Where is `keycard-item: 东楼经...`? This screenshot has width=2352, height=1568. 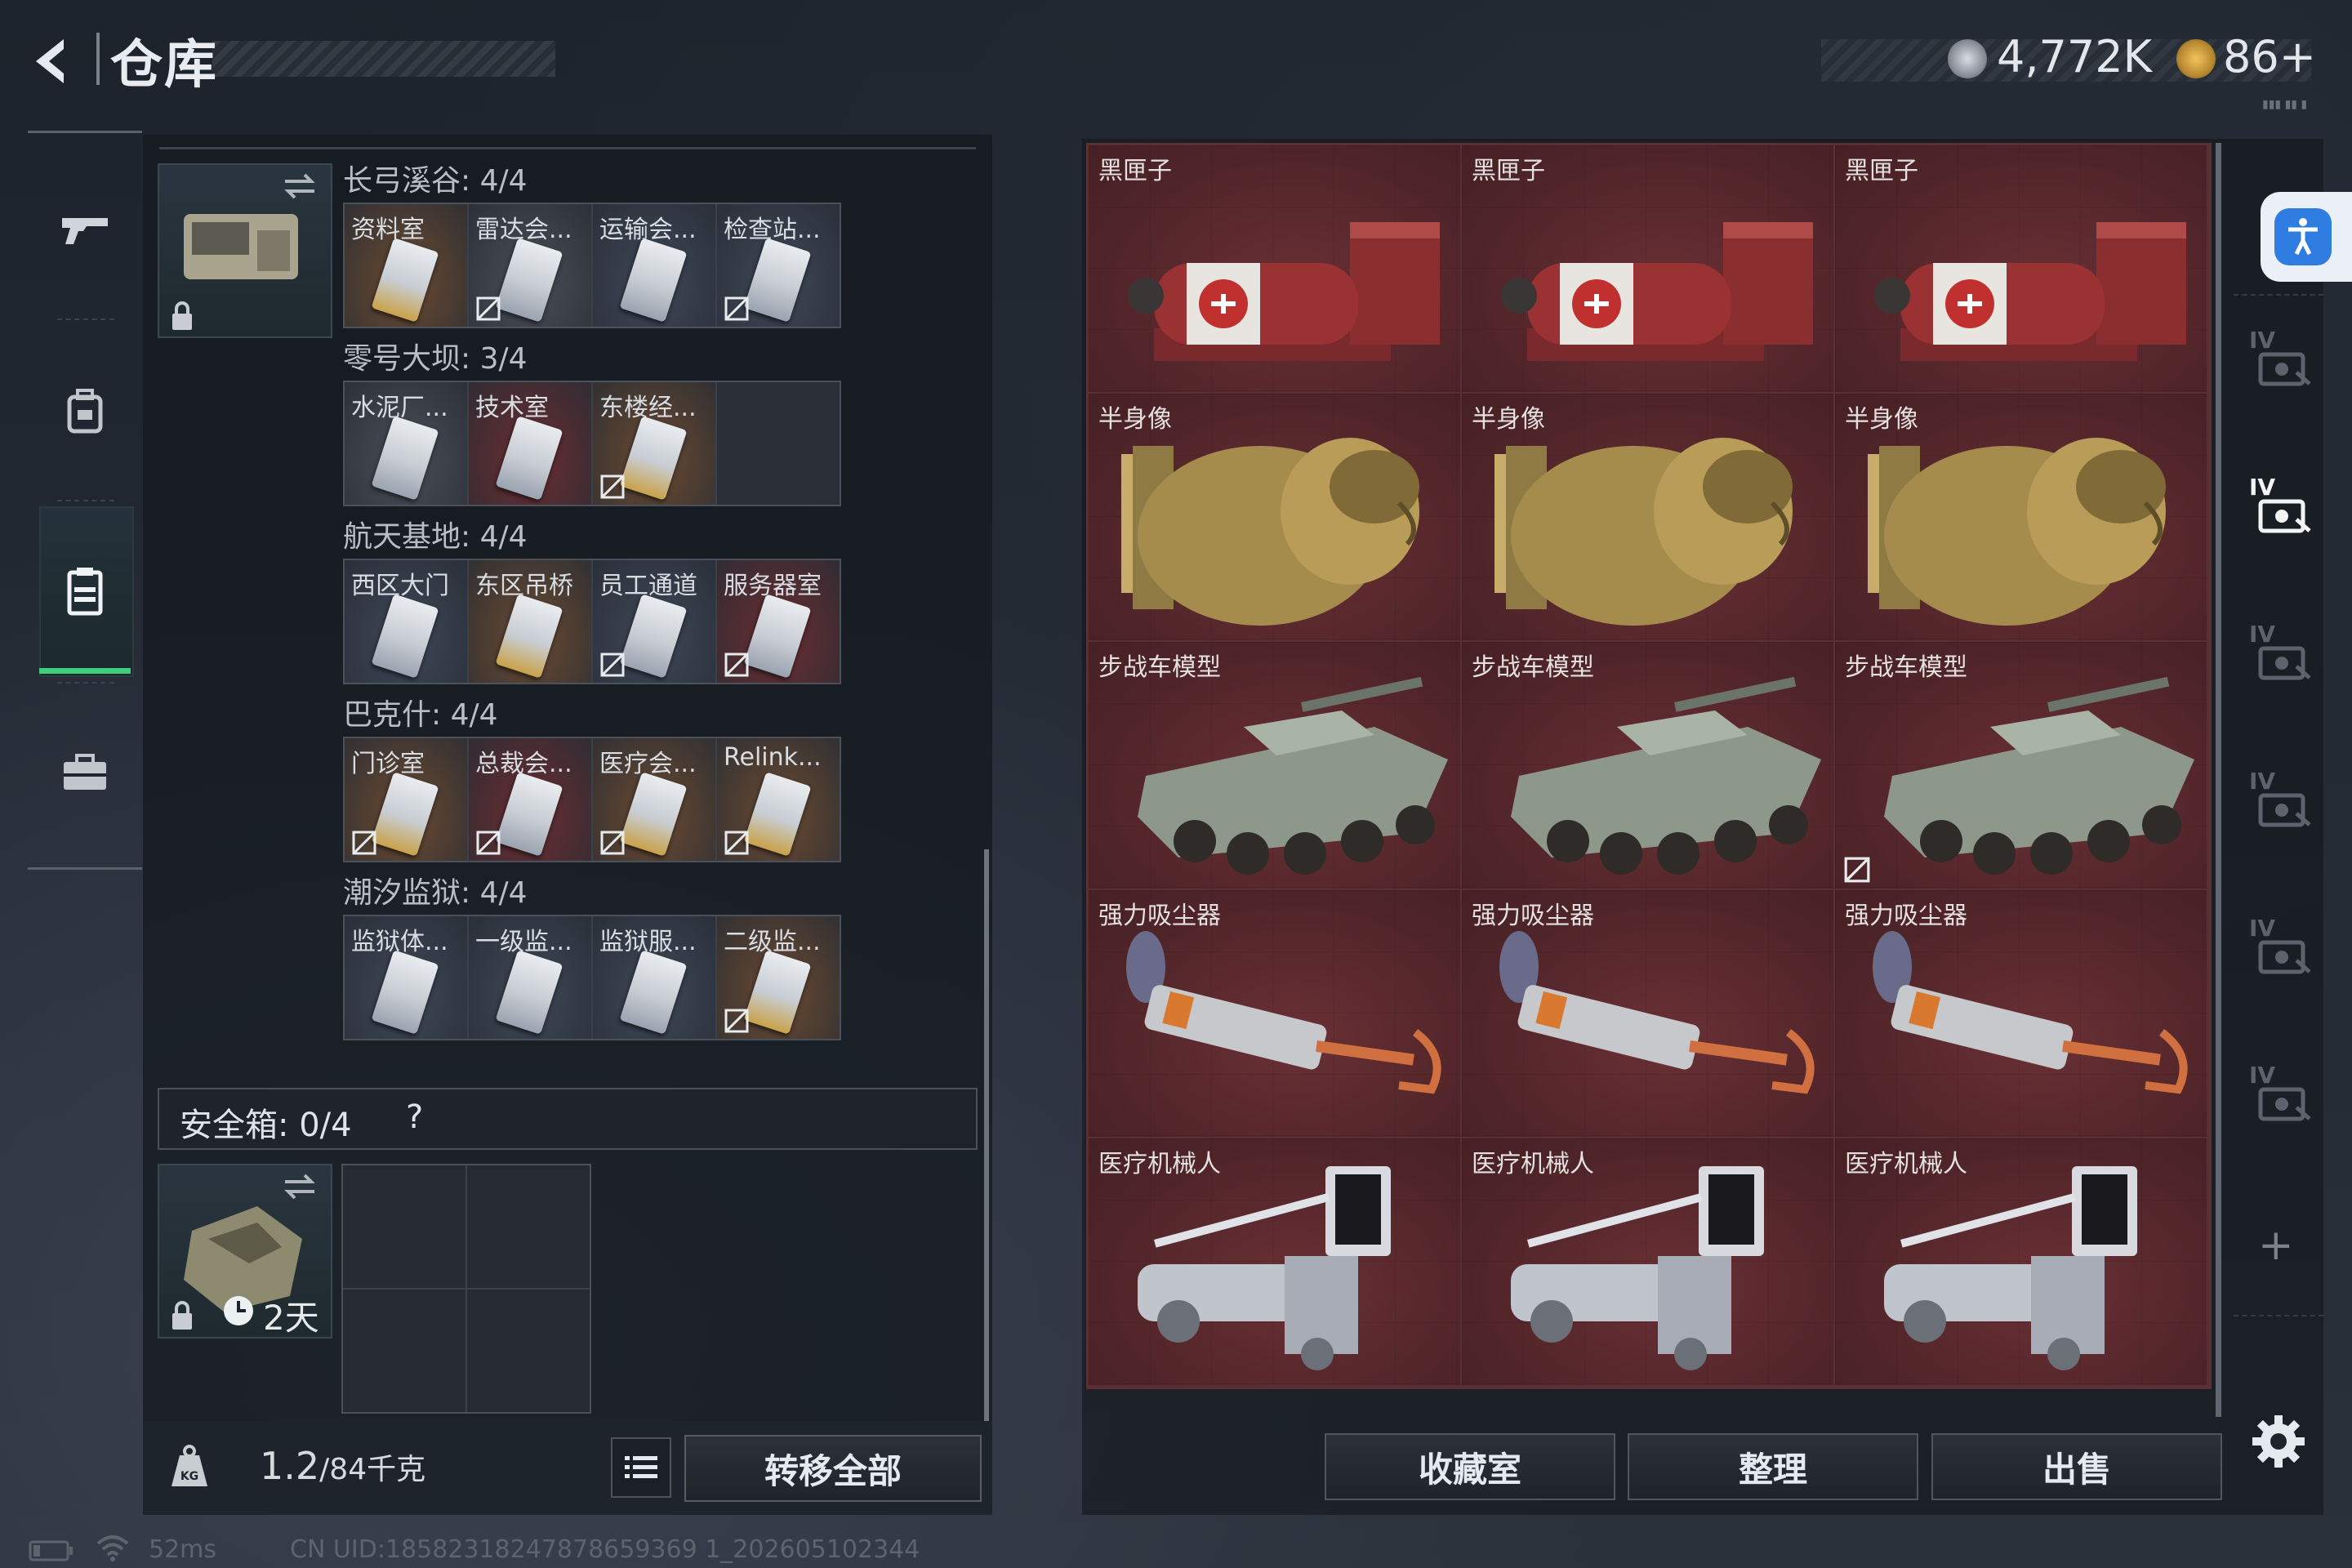 keycard-item: 东楼经... is located at coordinates (654, 443).